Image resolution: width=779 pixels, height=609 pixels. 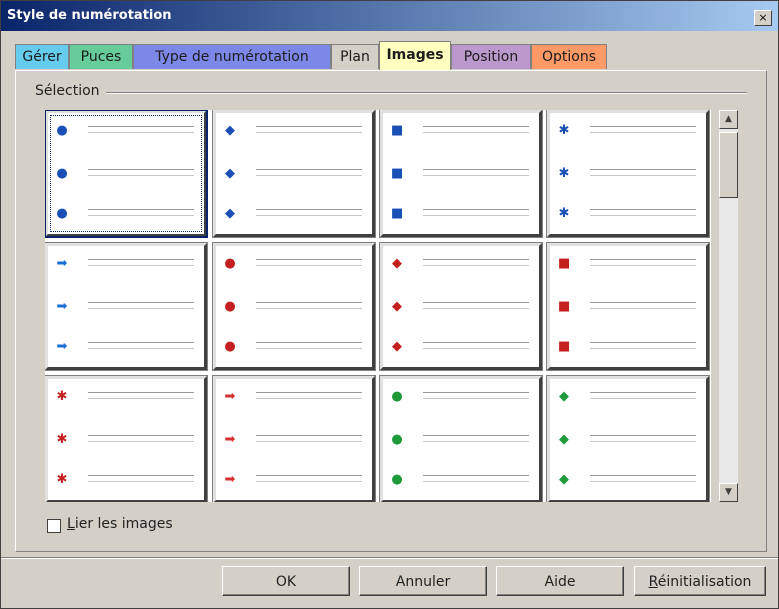 What do you see at coordinates (232, 56) in the screenshot?
I see `tab-type-de-numérotation: Type de numérotation` at bounding box center [232, 56].